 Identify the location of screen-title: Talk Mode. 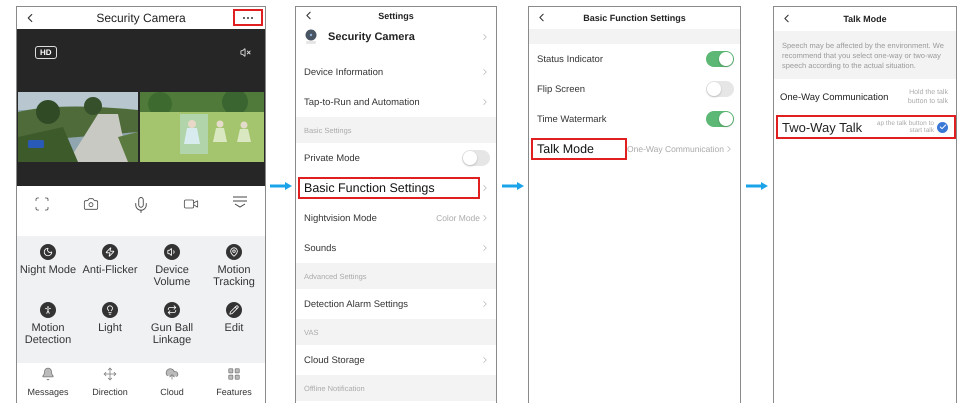
(865, 19).